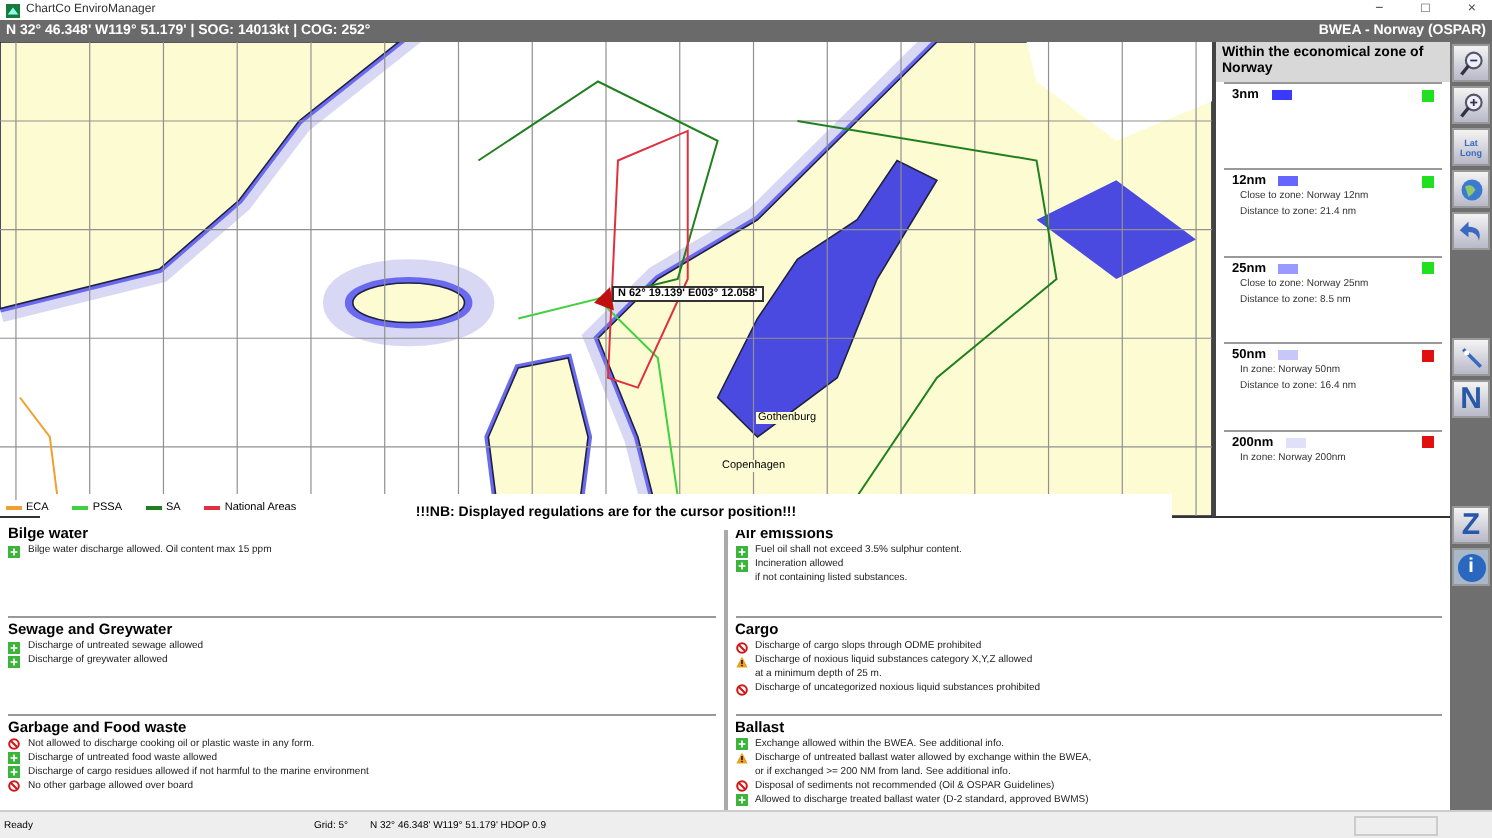  I want to click on zoom-in-button, so click(1471, 105).